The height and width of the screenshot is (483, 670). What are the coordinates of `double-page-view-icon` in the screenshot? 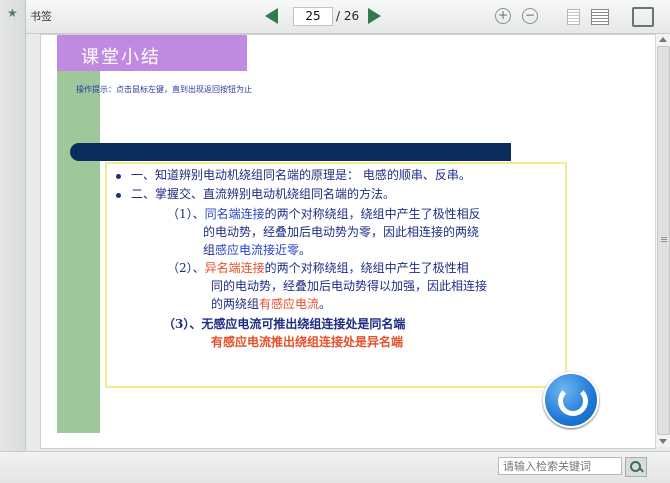 It's located at (600, 17).